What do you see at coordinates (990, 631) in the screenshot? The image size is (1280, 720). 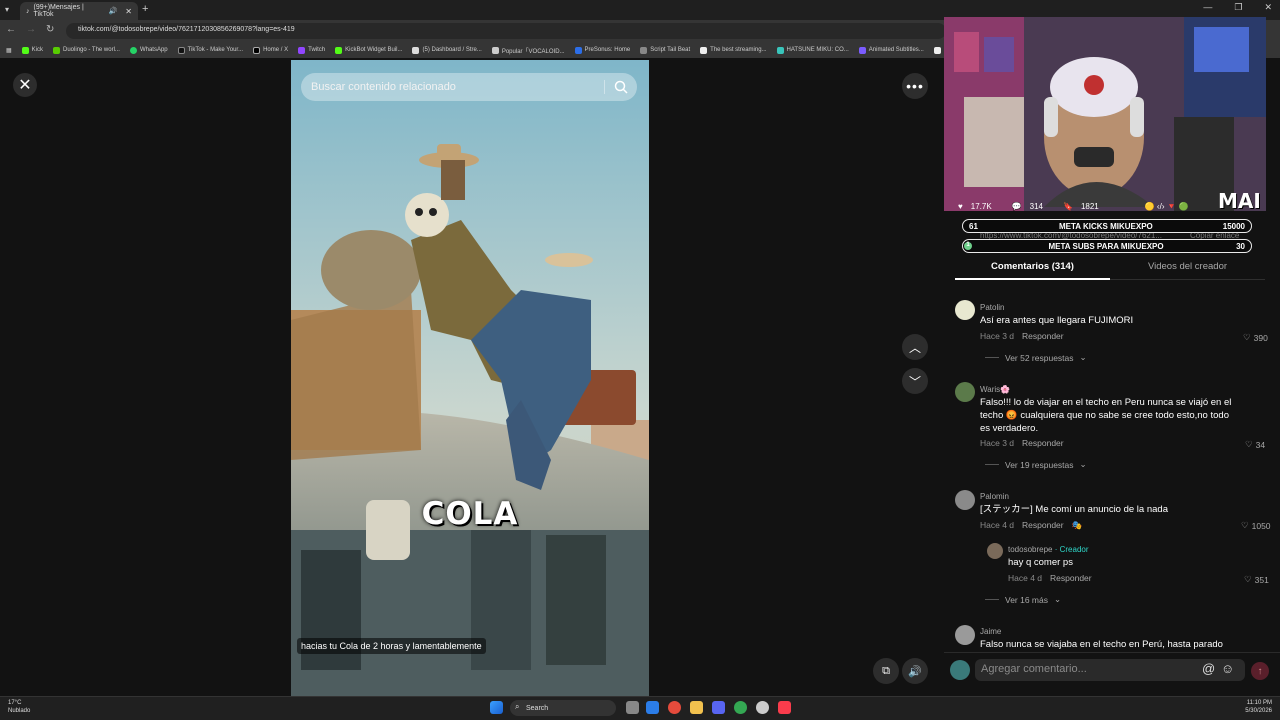 I see `comment-user: Jaime` at bounding box center [990, 631].